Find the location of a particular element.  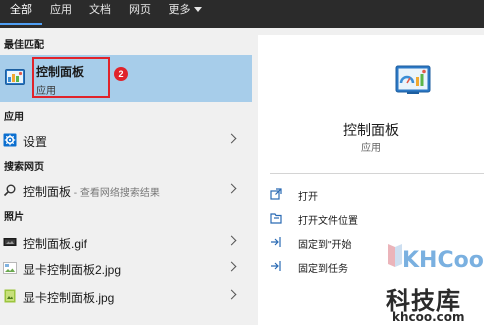

action-label: 固定到任务 is located at coordinates (323, 269).